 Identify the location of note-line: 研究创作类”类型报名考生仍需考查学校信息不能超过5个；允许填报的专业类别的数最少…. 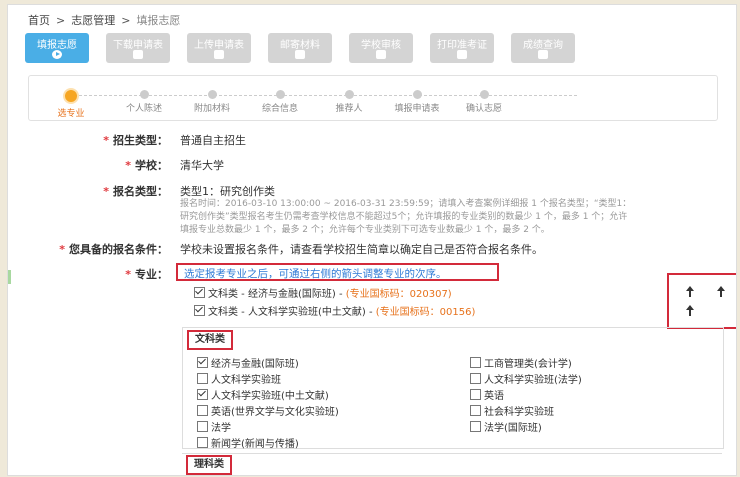
(404, 217).